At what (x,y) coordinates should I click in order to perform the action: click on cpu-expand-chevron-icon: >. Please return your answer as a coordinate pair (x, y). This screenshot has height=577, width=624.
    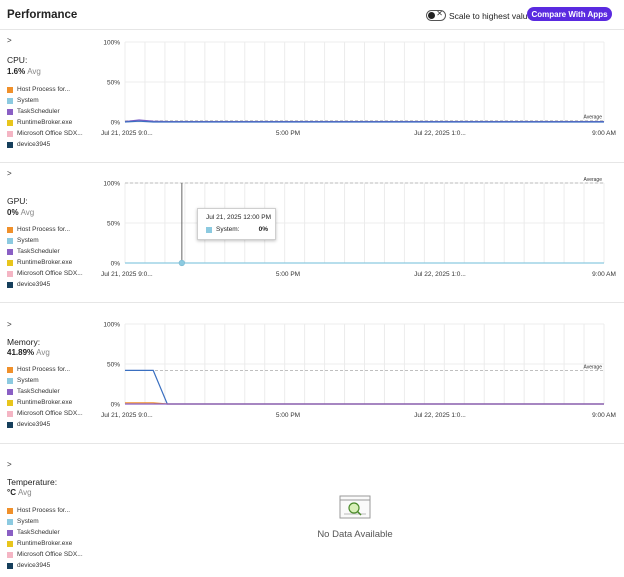
    Looking at the image, I should click on (9, 40).